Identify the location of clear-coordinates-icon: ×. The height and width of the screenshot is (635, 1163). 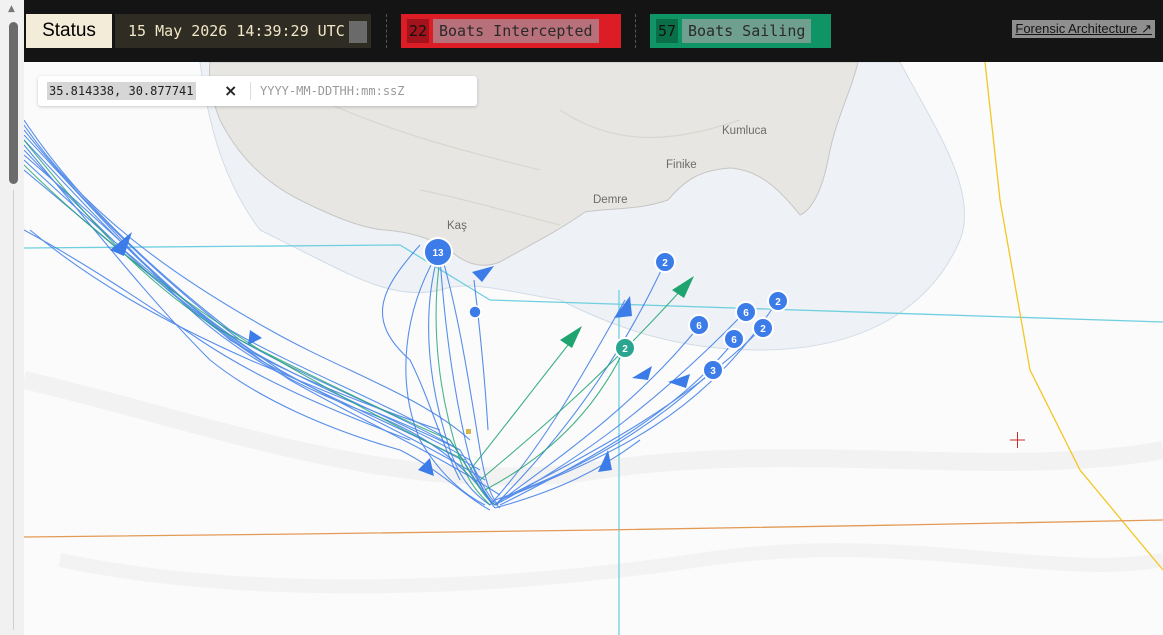
(230, 91).